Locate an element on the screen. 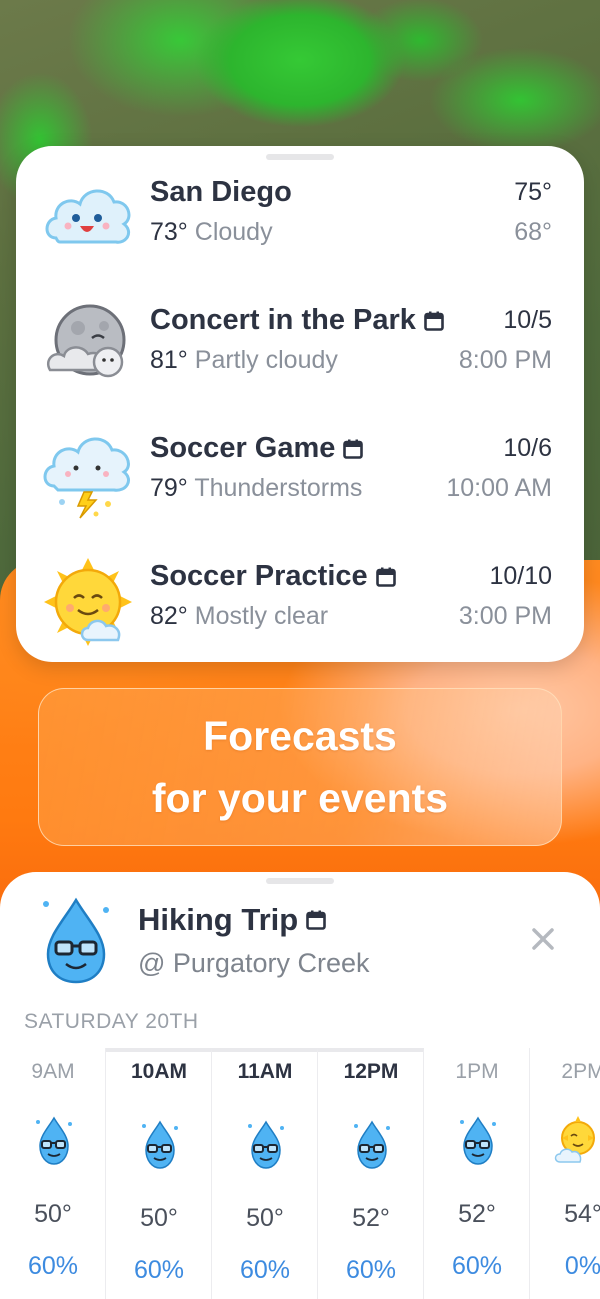 This screenshot has height=1299, width=600. cloud-happy-icon is located at coordinates (88, 216).